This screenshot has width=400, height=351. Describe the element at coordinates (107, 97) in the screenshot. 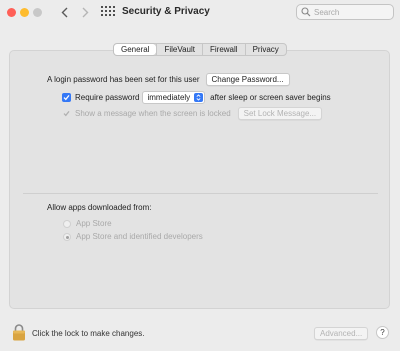

I see `require-password-label: Require password` at that location.